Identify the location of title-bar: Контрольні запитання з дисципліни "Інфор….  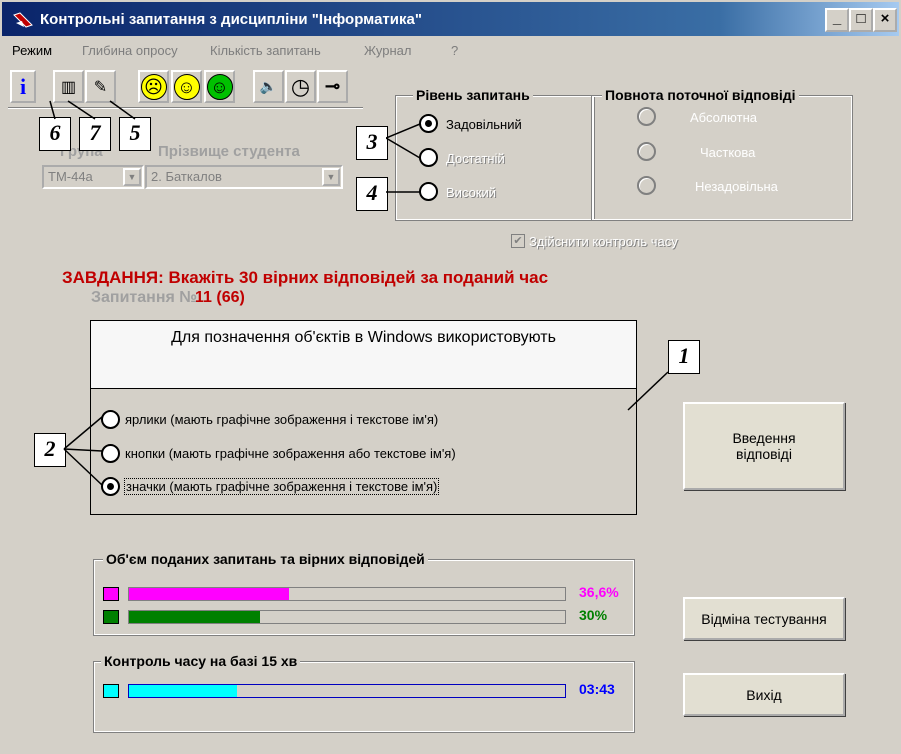
(450, 19).